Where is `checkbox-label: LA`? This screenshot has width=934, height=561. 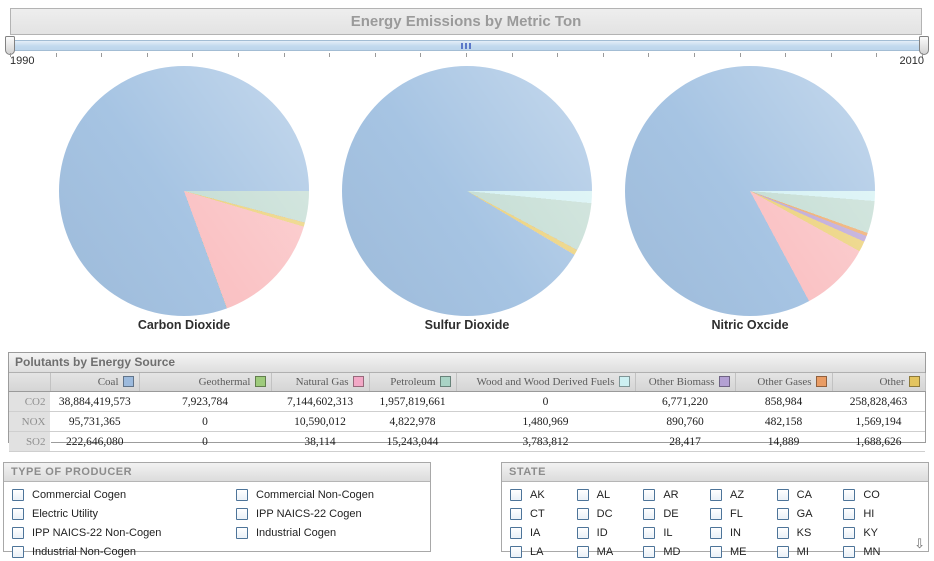 checkbox-label: LA is located at coordinates (537, 552).